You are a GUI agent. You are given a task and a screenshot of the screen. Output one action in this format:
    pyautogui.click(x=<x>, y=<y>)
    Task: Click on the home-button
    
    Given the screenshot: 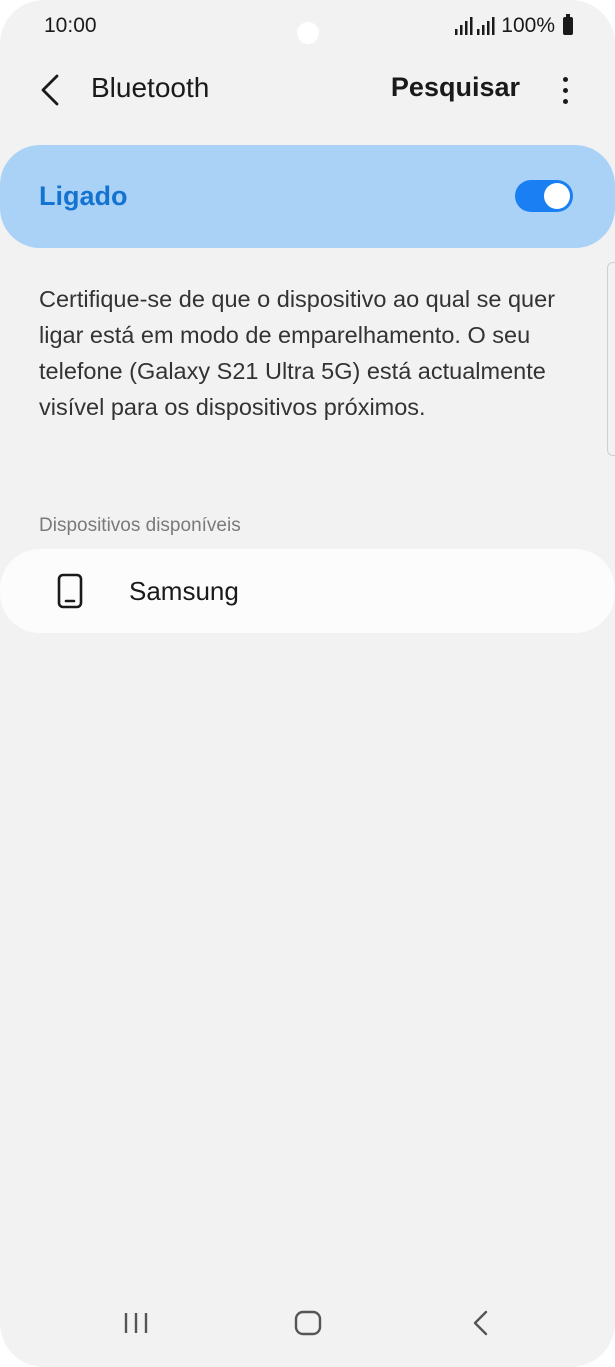 What is the action you would take?
    pyautogui.click(x=308, y=1323)
    